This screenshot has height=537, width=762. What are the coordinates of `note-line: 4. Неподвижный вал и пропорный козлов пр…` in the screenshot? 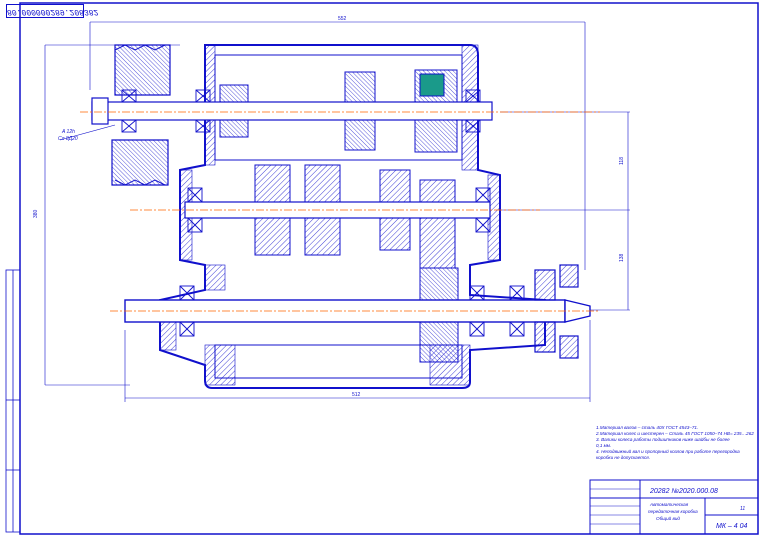 It's located at (668, 454).